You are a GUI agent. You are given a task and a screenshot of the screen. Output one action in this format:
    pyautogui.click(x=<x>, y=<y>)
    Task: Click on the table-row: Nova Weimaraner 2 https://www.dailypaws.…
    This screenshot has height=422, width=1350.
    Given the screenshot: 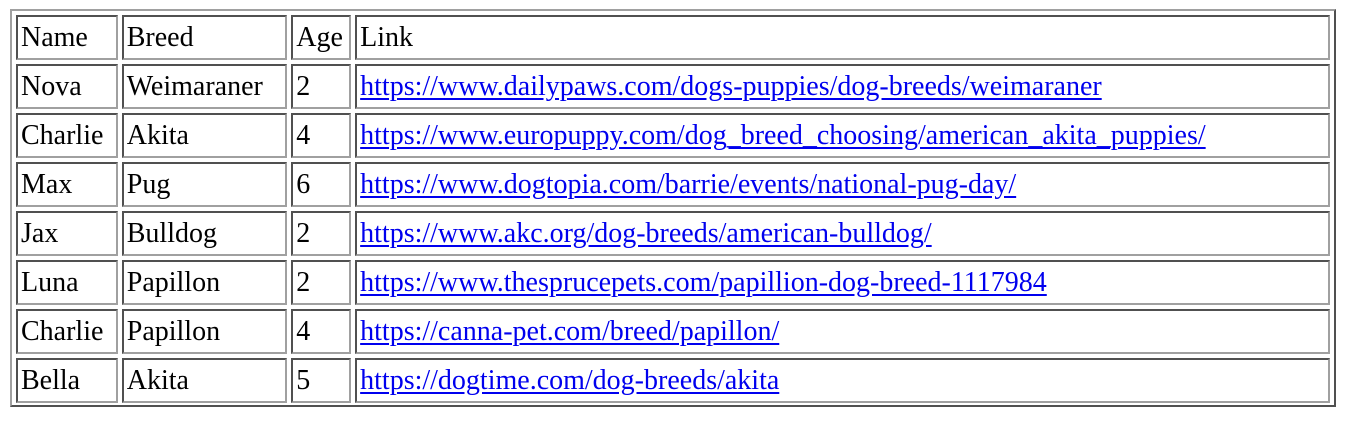 What is the action you would take?
    pyautogui.click(x=673, y=86)
    